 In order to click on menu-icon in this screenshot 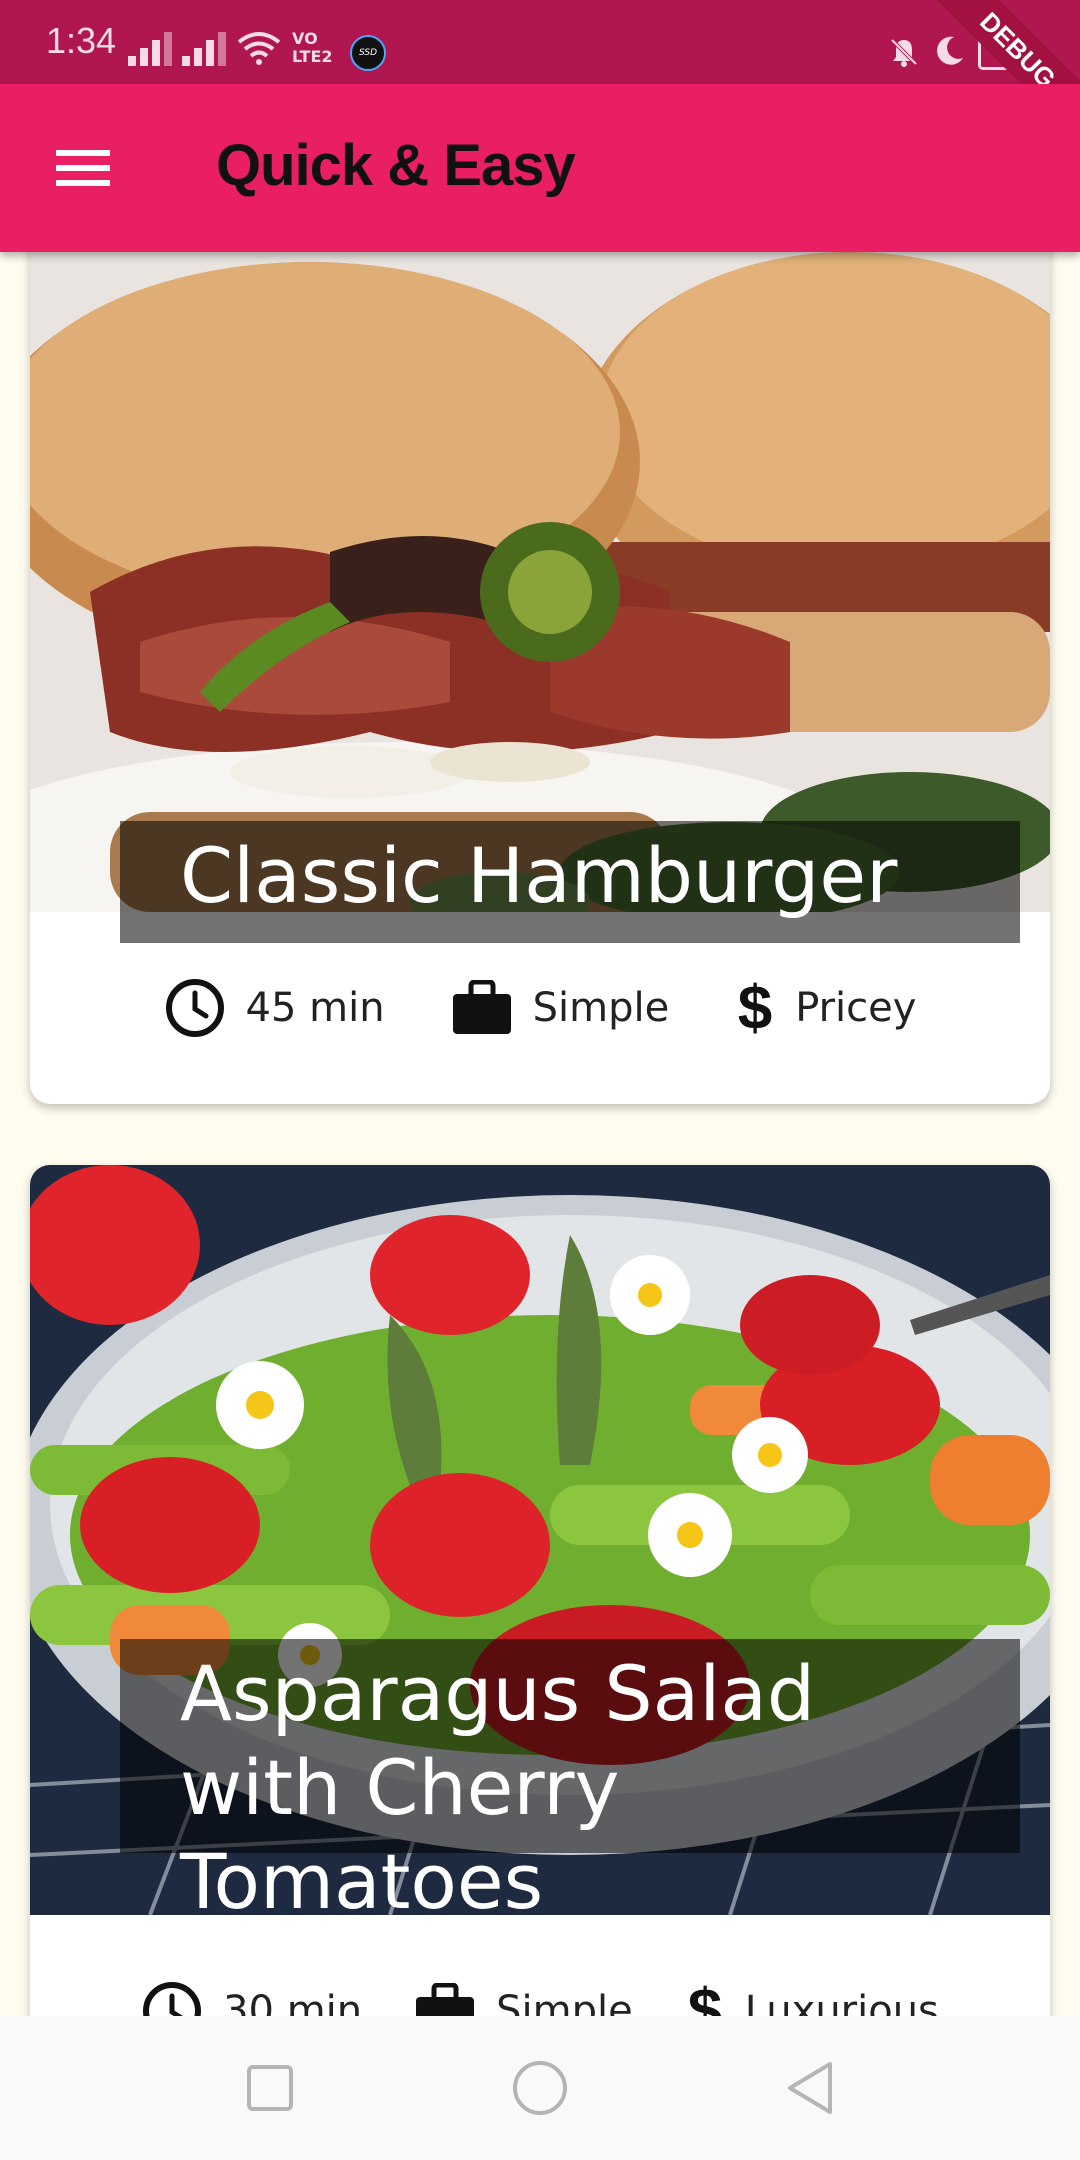, I will do `click(83, 153)`.